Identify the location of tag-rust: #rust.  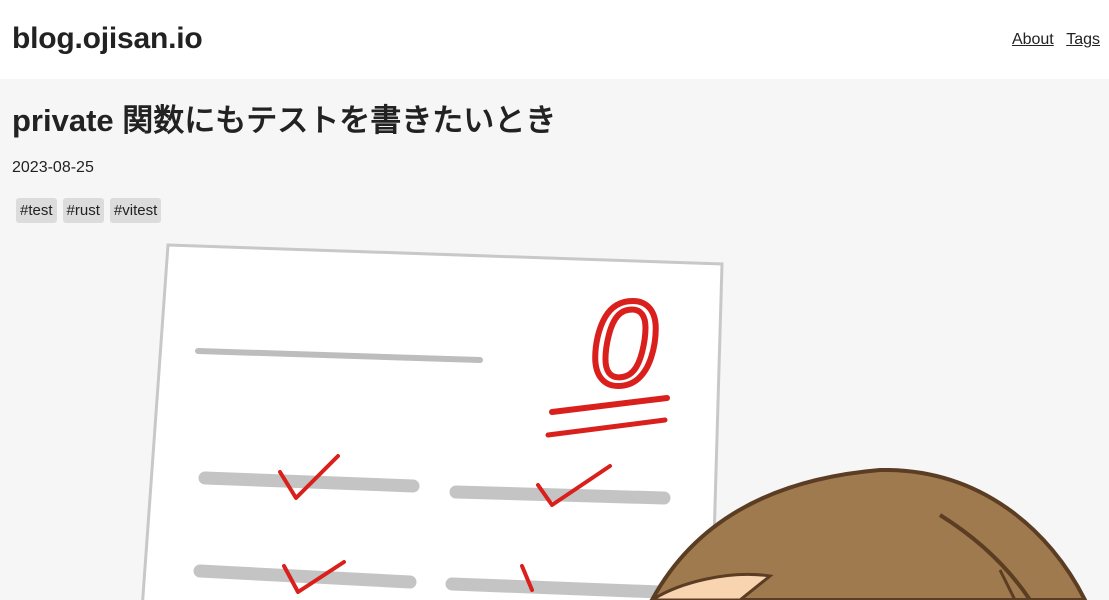
(83, 210).